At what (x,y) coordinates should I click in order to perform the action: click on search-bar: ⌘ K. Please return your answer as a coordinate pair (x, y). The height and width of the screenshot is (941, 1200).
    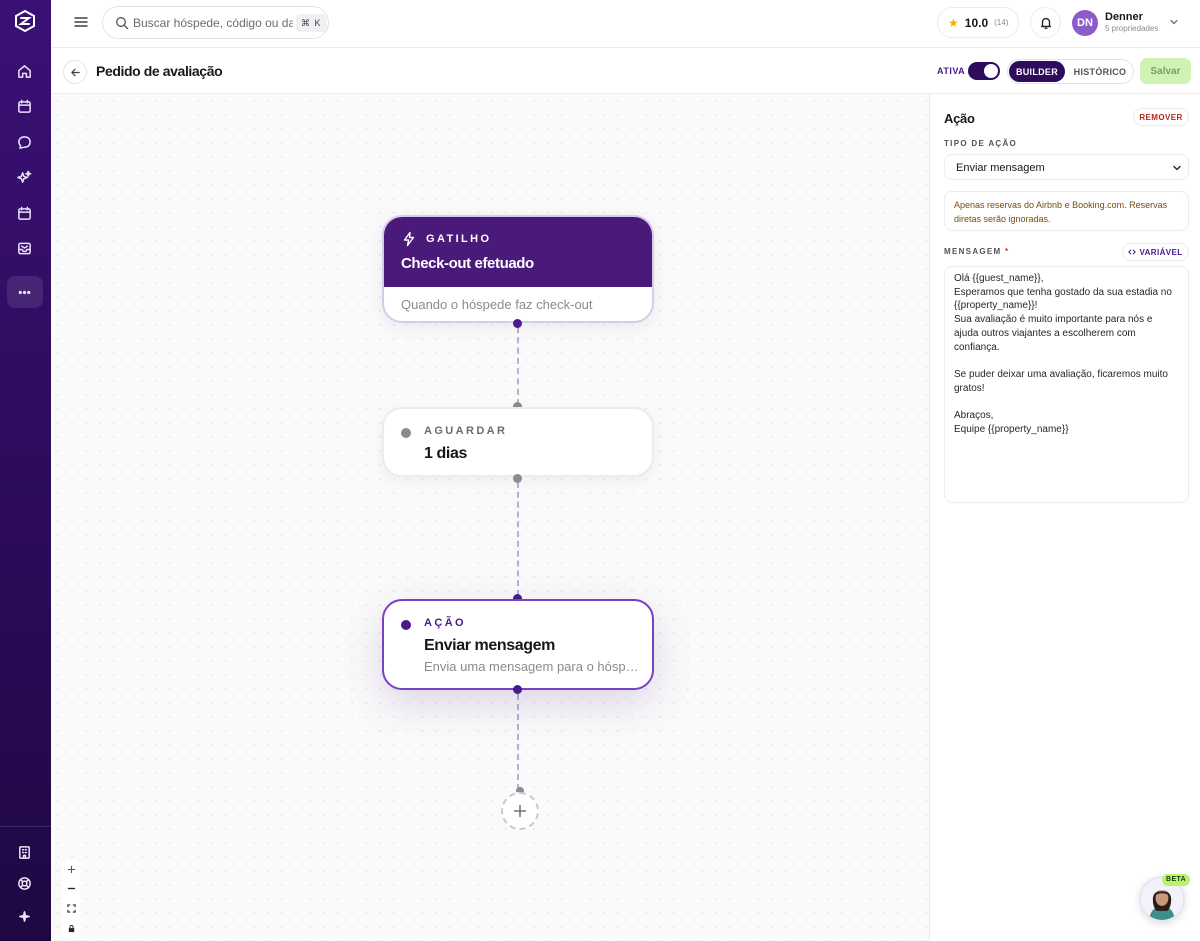
    Looking at the image, I should click on (215, 22).